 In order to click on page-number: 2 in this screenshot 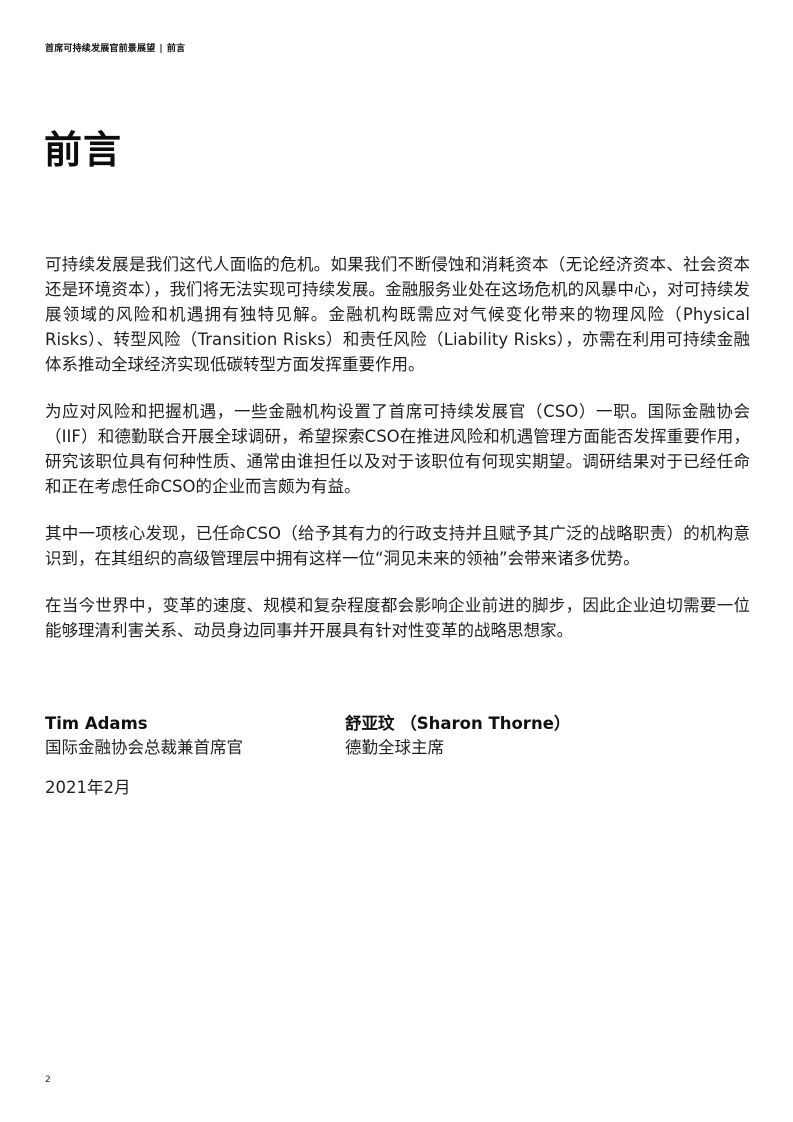, I will do `click(48, 1080)`.